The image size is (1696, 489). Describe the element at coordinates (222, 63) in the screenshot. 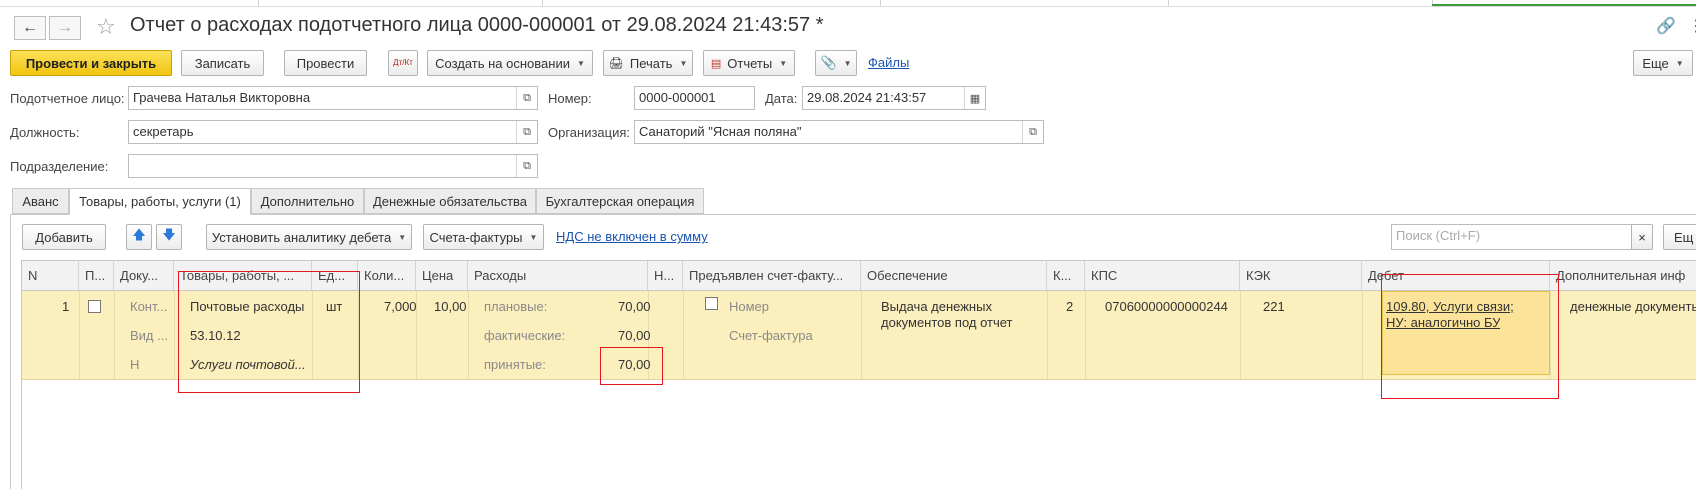

I see `save-button: Записать` at that location.